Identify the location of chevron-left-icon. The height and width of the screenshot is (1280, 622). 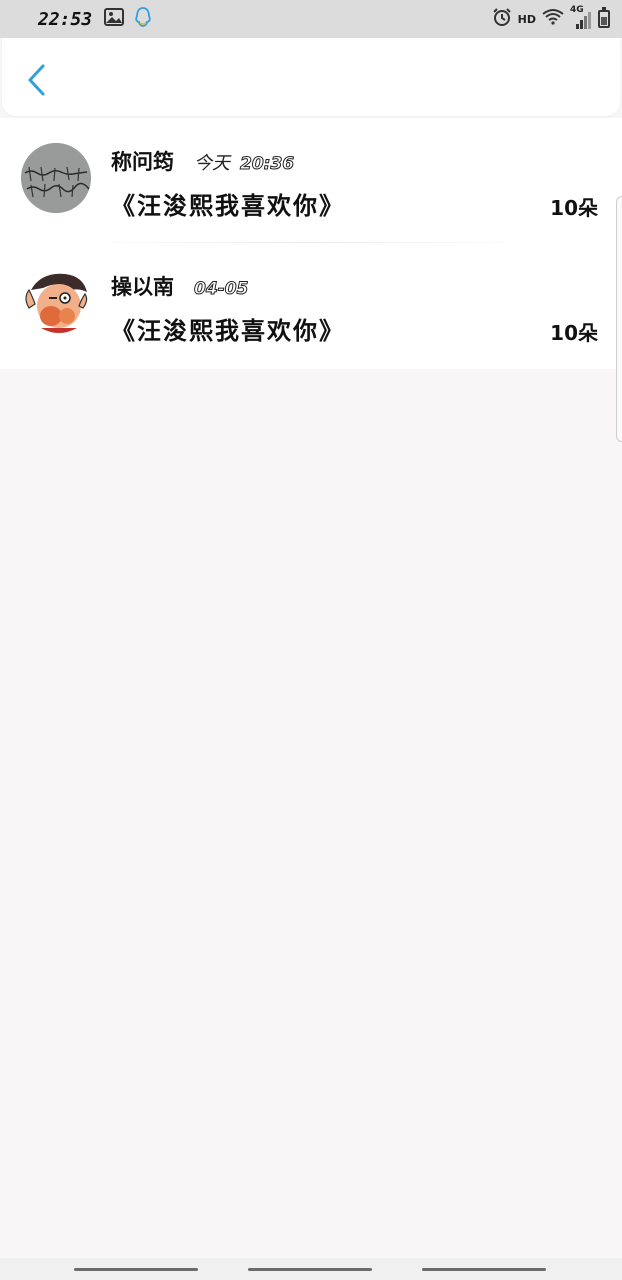
(36, 82).